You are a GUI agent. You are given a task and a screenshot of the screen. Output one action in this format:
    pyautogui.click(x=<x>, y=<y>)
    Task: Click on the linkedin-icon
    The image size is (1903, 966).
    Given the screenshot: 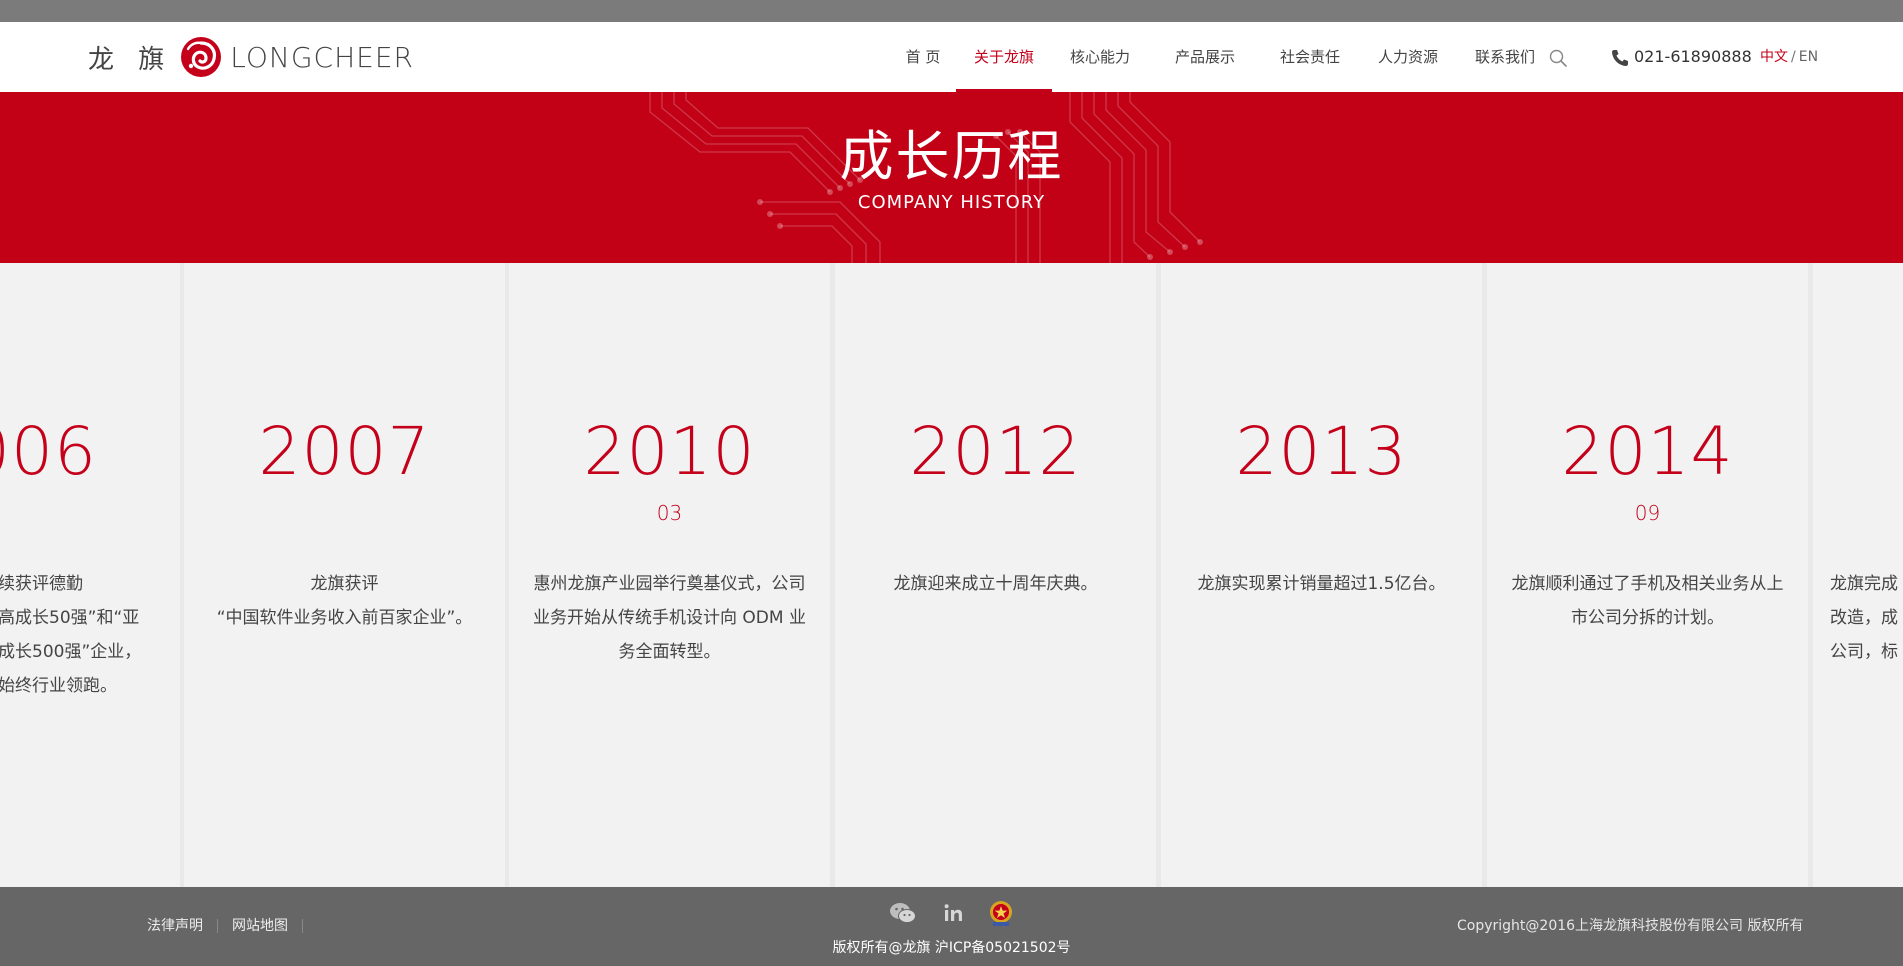 What is the action you would take?
    pyautogui.click(x=953, y=913)
    